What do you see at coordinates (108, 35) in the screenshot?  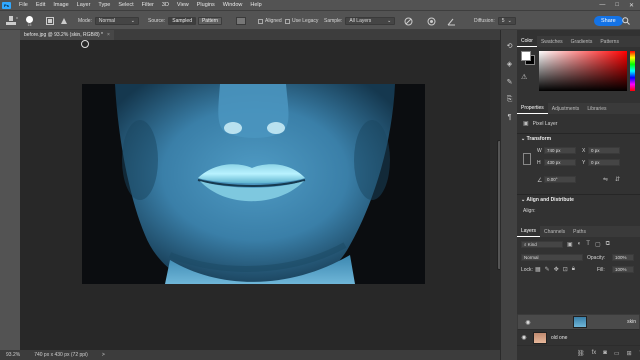 I see `close-tab-icon: ×` at bounding box center [108, 35].